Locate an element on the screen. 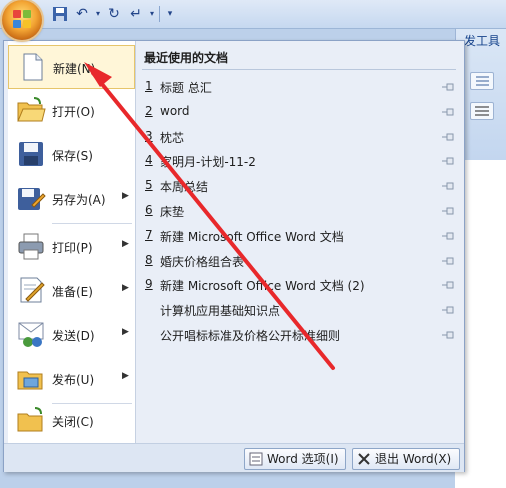  recent-document-item: 计算机应用基础知识点 is located at coordinates (299, 310).